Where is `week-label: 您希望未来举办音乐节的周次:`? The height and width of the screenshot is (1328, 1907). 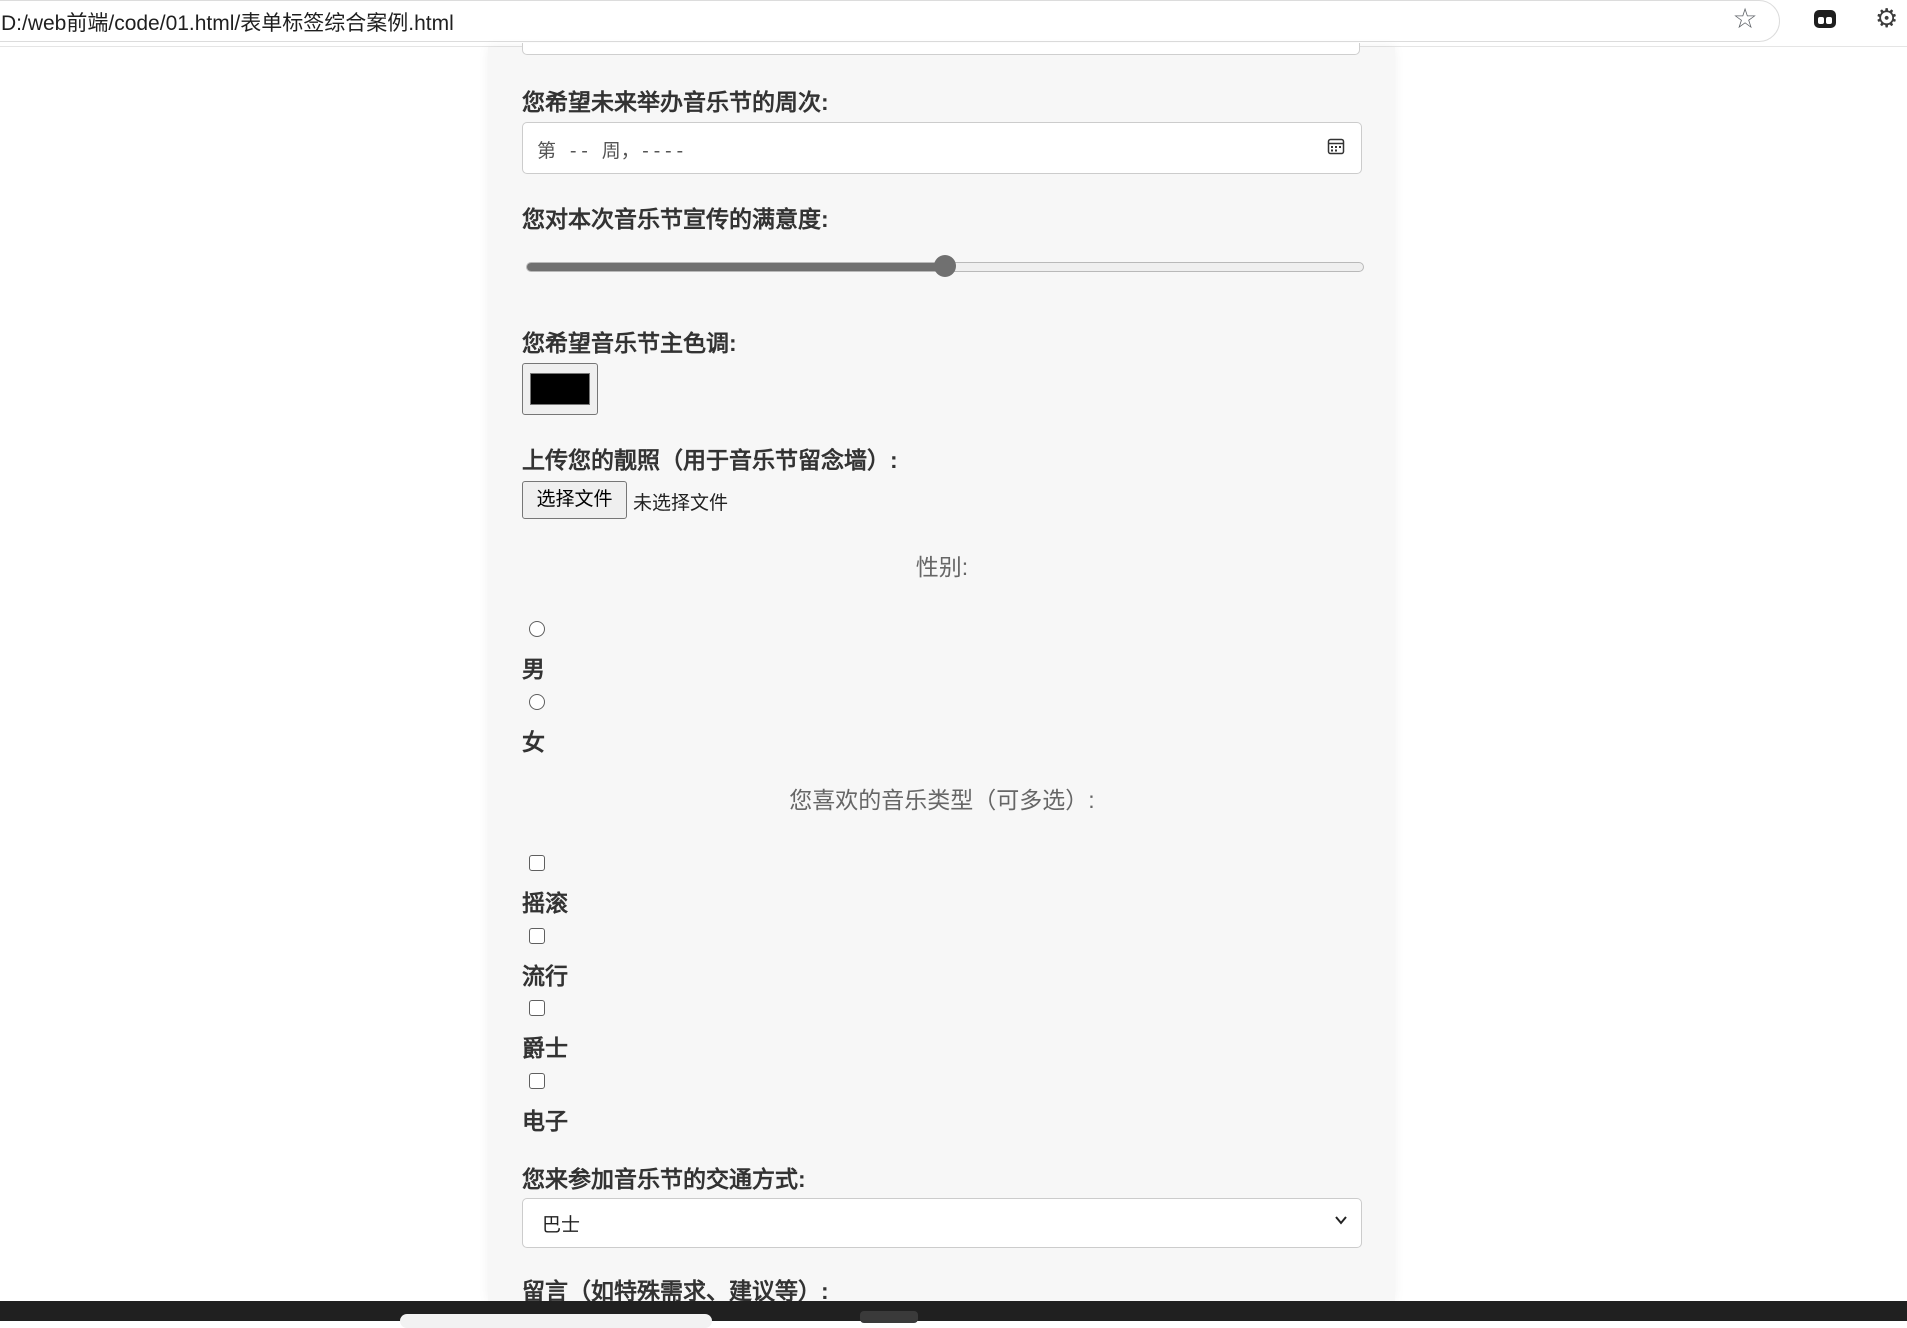
week-label: 您希望未来举办音乐节的周次: is located at coordinates (675, 102).